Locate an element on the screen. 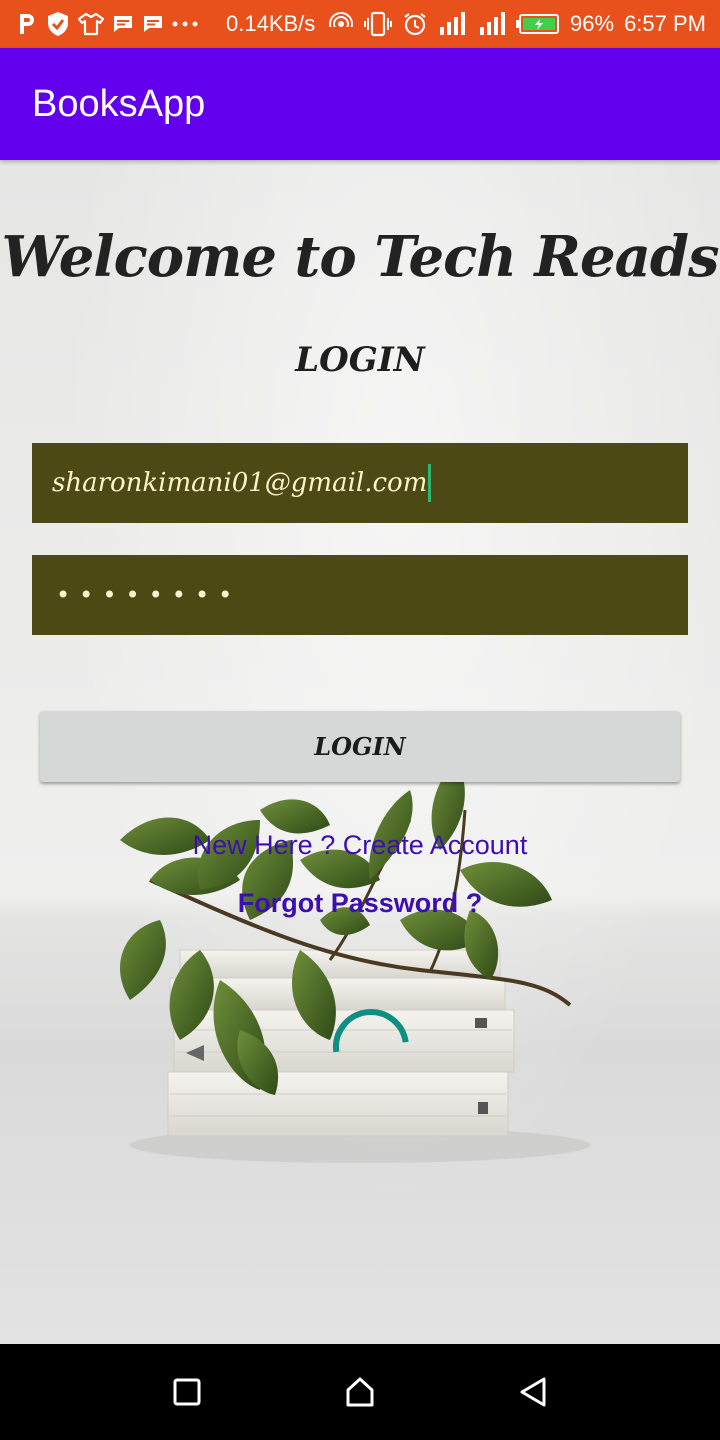  password-mask: •••••••• is located at coordinates (149, 595).